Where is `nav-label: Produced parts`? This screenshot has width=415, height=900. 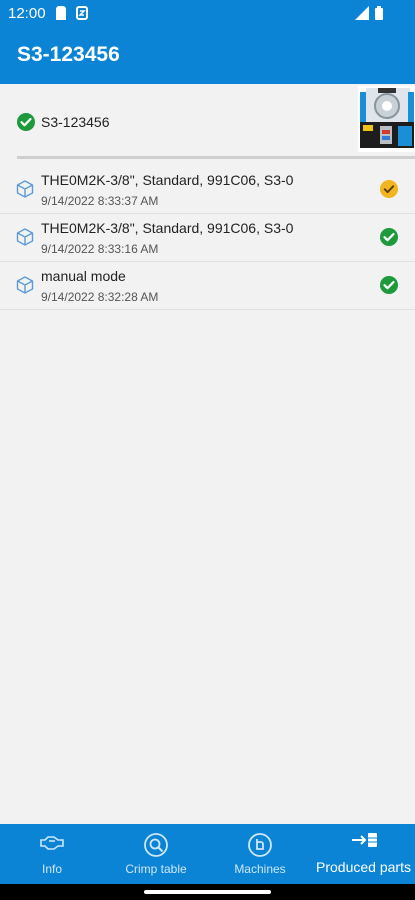
nav-label: Produced parts is located at coordinates (363, 867).